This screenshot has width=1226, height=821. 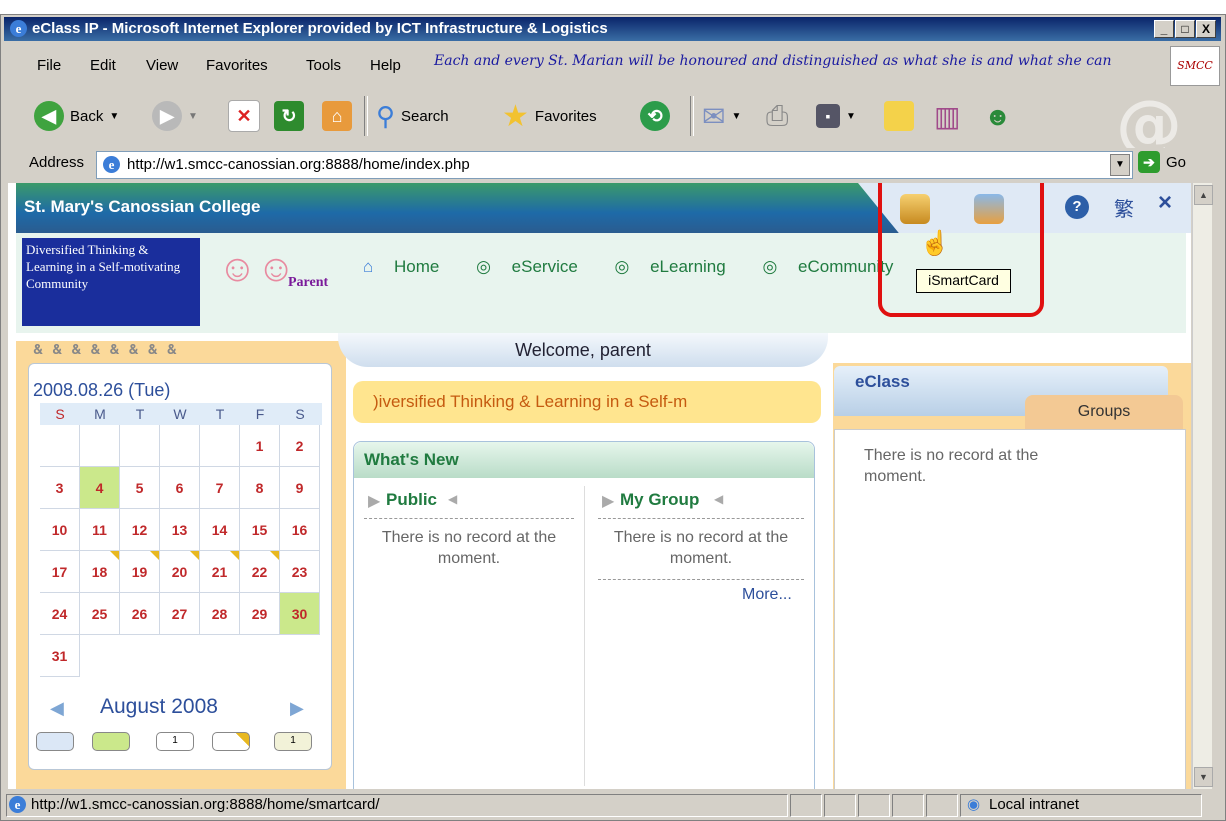 What do you see at coordinates (100, 488) in the screenshot?
I see `calendar-day: 4` at bounding box center [100, 488].